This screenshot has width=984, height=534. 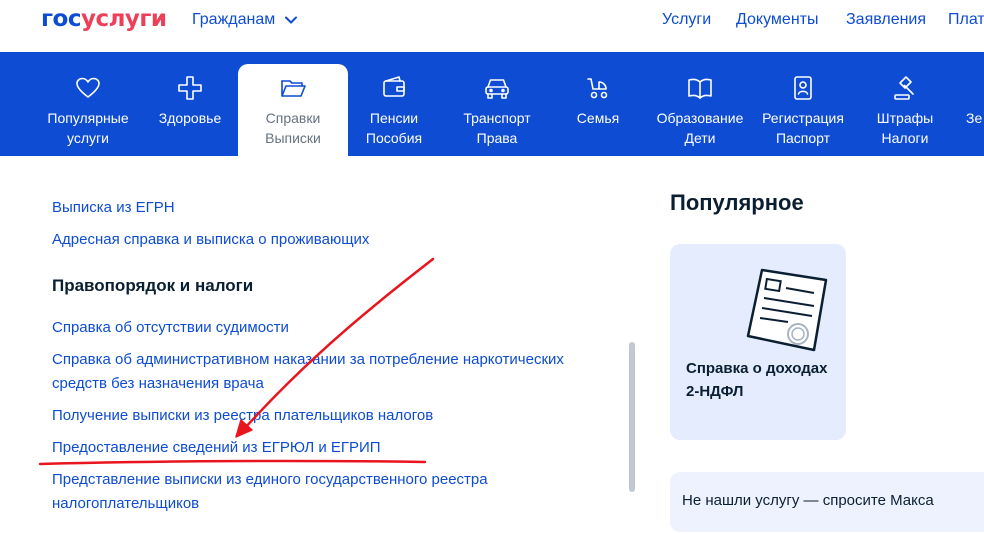 I want to click on nav-services: Услуги, so click(x=686, y=20).